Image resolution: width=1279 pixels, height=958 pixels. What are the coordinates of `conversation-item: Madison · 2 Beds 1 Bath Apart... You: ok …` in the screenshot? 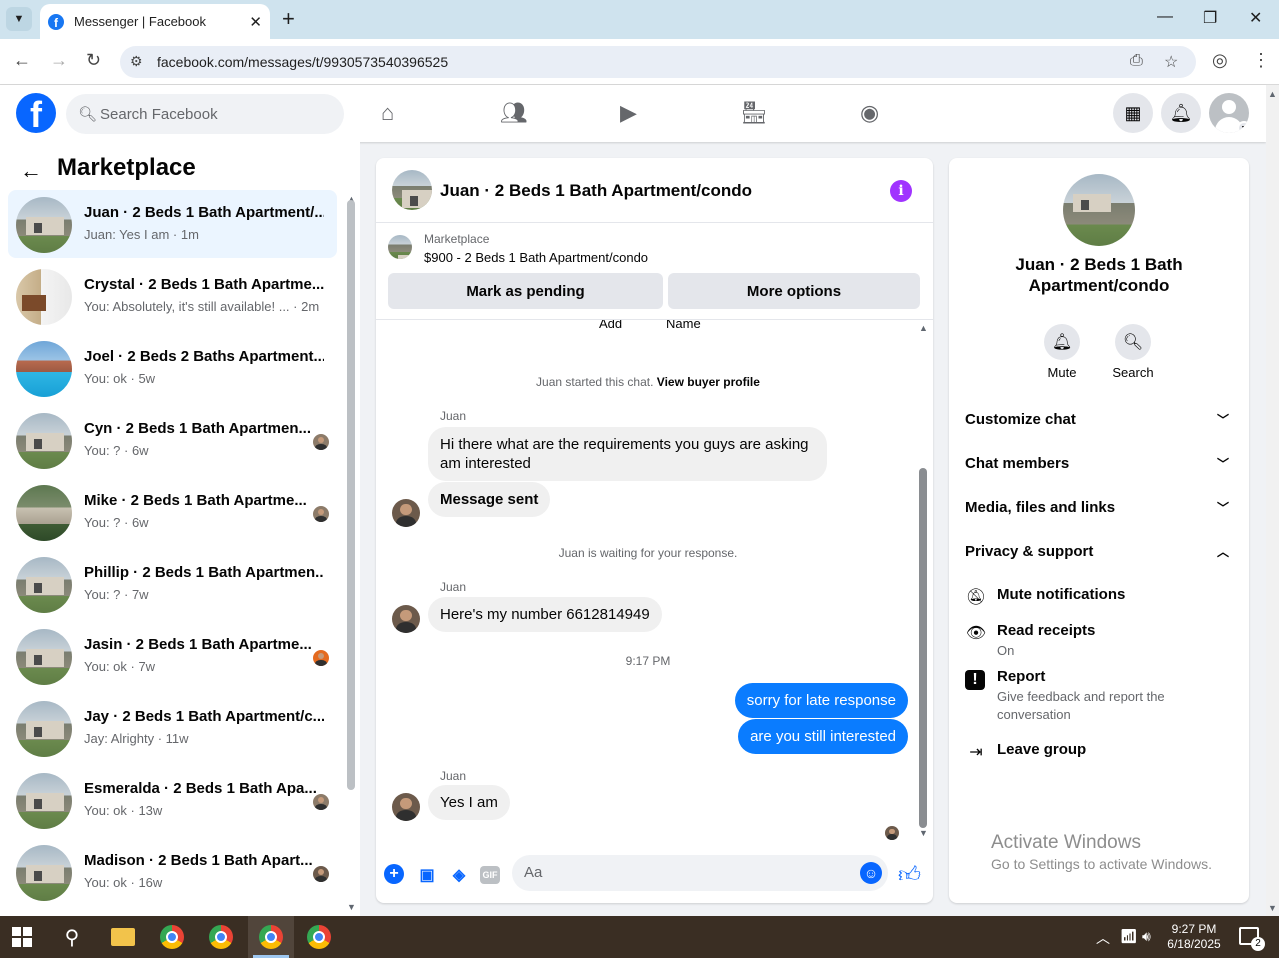 It's located at (172, 872).